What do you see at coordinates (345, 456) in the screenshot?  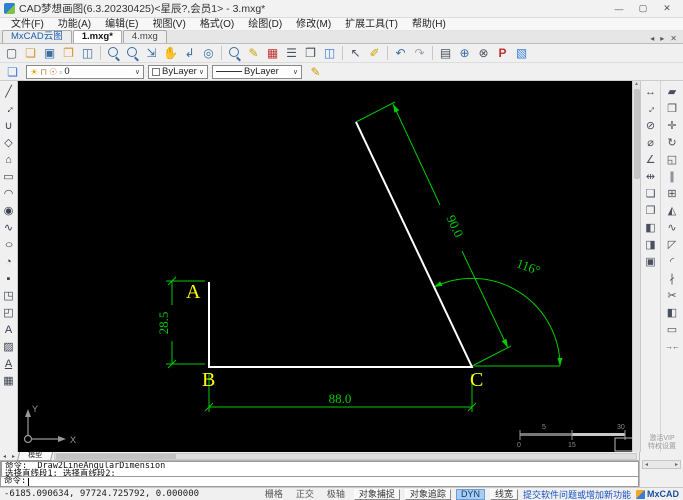 I see `horizontal-scrollbar` at bounding box center [345, 456].